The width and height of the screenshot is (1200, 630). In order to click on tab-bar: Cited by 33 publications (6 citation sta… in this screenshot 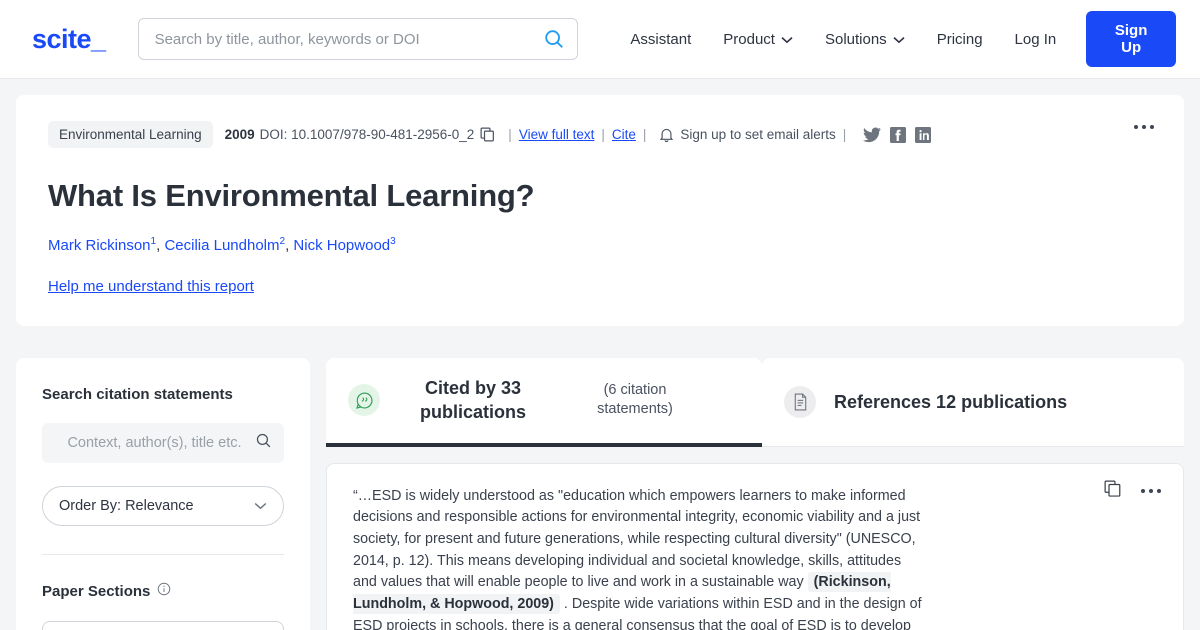, I will do `click(755, 402)`.